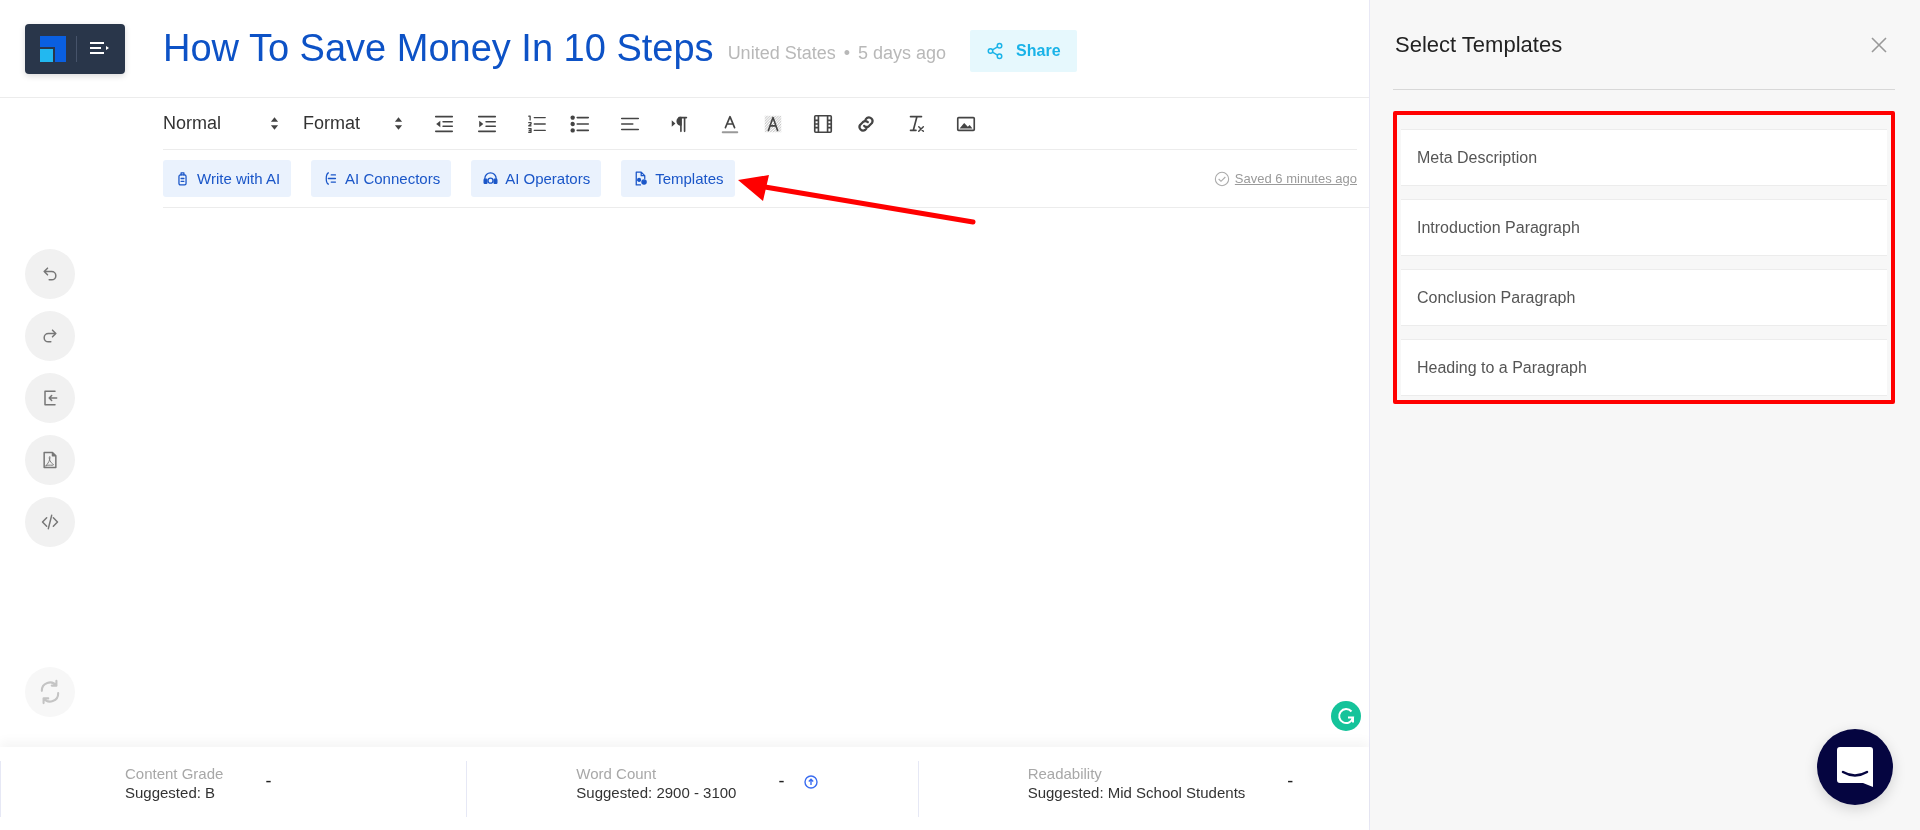 Image resolution: width=1920 pixels, height=830 pixels. Describe the element at coordinates (781, 53) in the screenshot. I see `document-location: United States` at that location.